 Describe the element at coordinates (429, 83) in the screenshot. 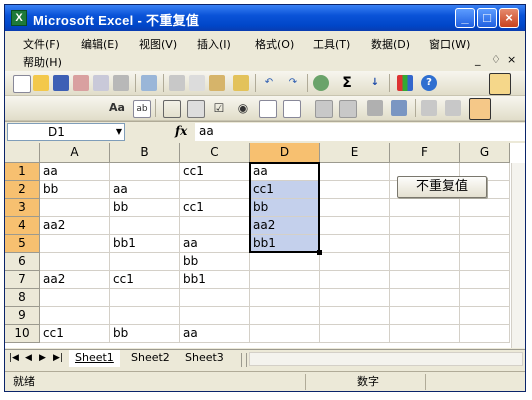

I see `help-icon: ?` at that location.